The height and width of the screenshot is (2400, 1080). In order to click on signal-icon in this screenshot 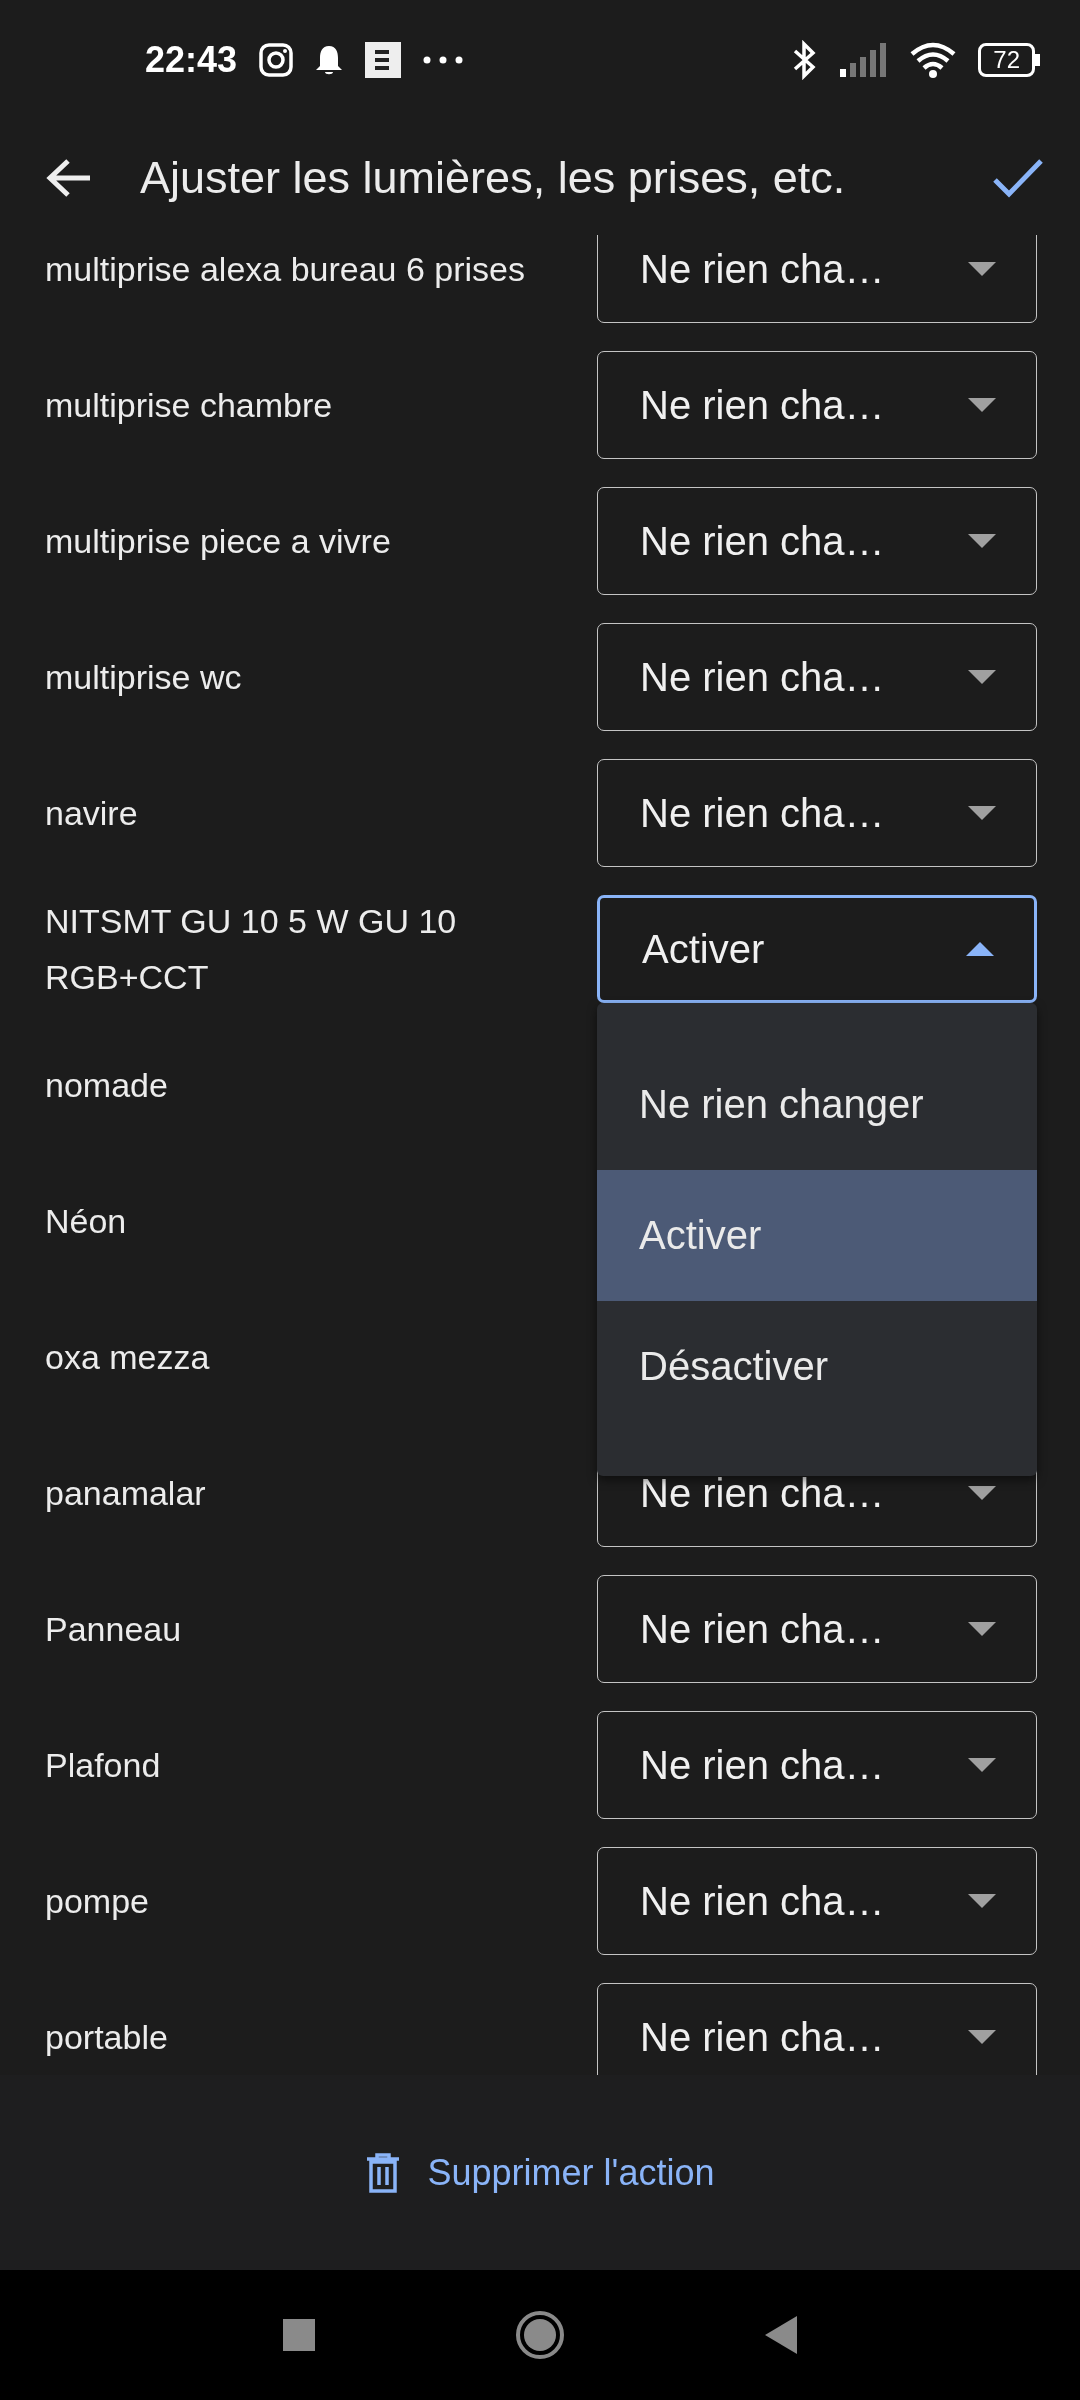, I will do `click(864, 60)`.